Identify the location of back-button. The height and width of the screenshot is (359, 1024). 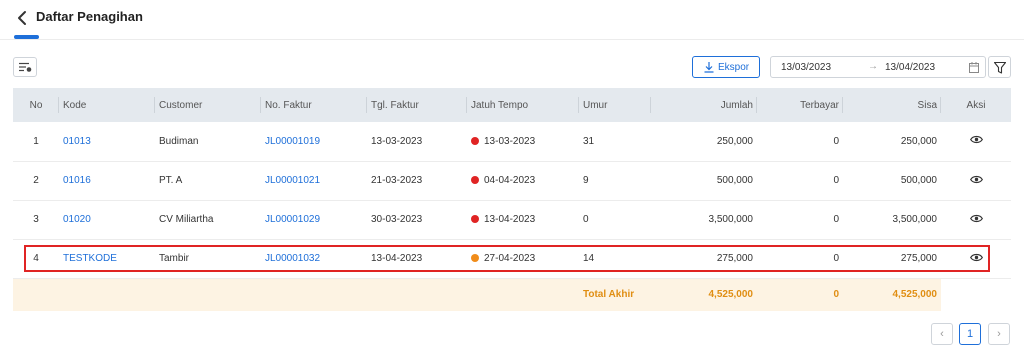
(22, 18).